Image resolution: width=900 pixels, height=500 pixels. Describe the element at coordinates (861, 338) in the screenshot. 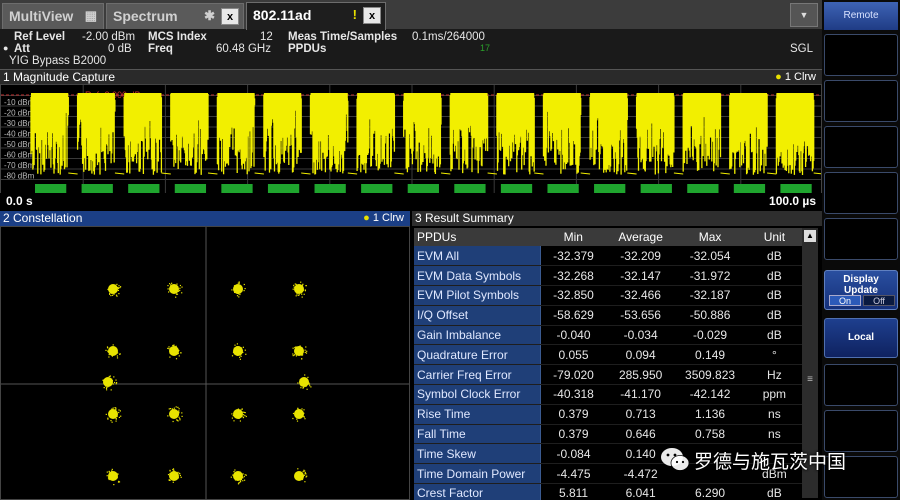

I see `local-softkey: Local` at that location.